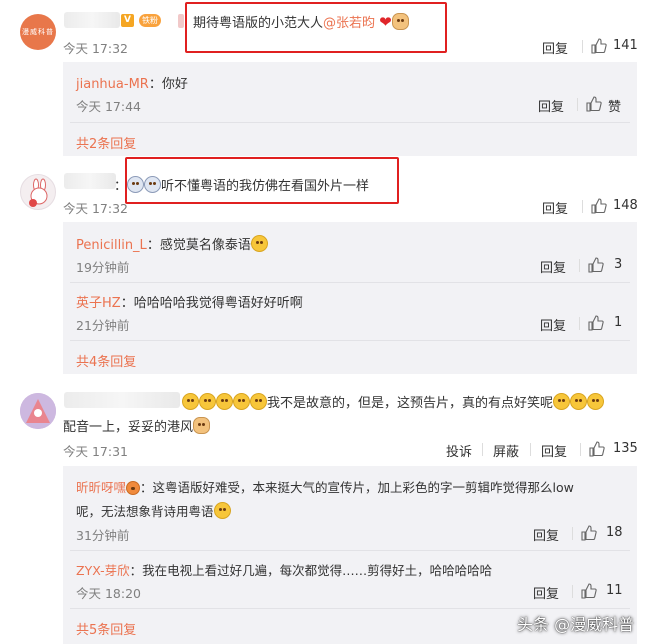 The width and height of the screenshot is (649, 644). Describe the element at coordinates (133, 488) in the screenshot. I see `badge-emoji-icon` at that location.